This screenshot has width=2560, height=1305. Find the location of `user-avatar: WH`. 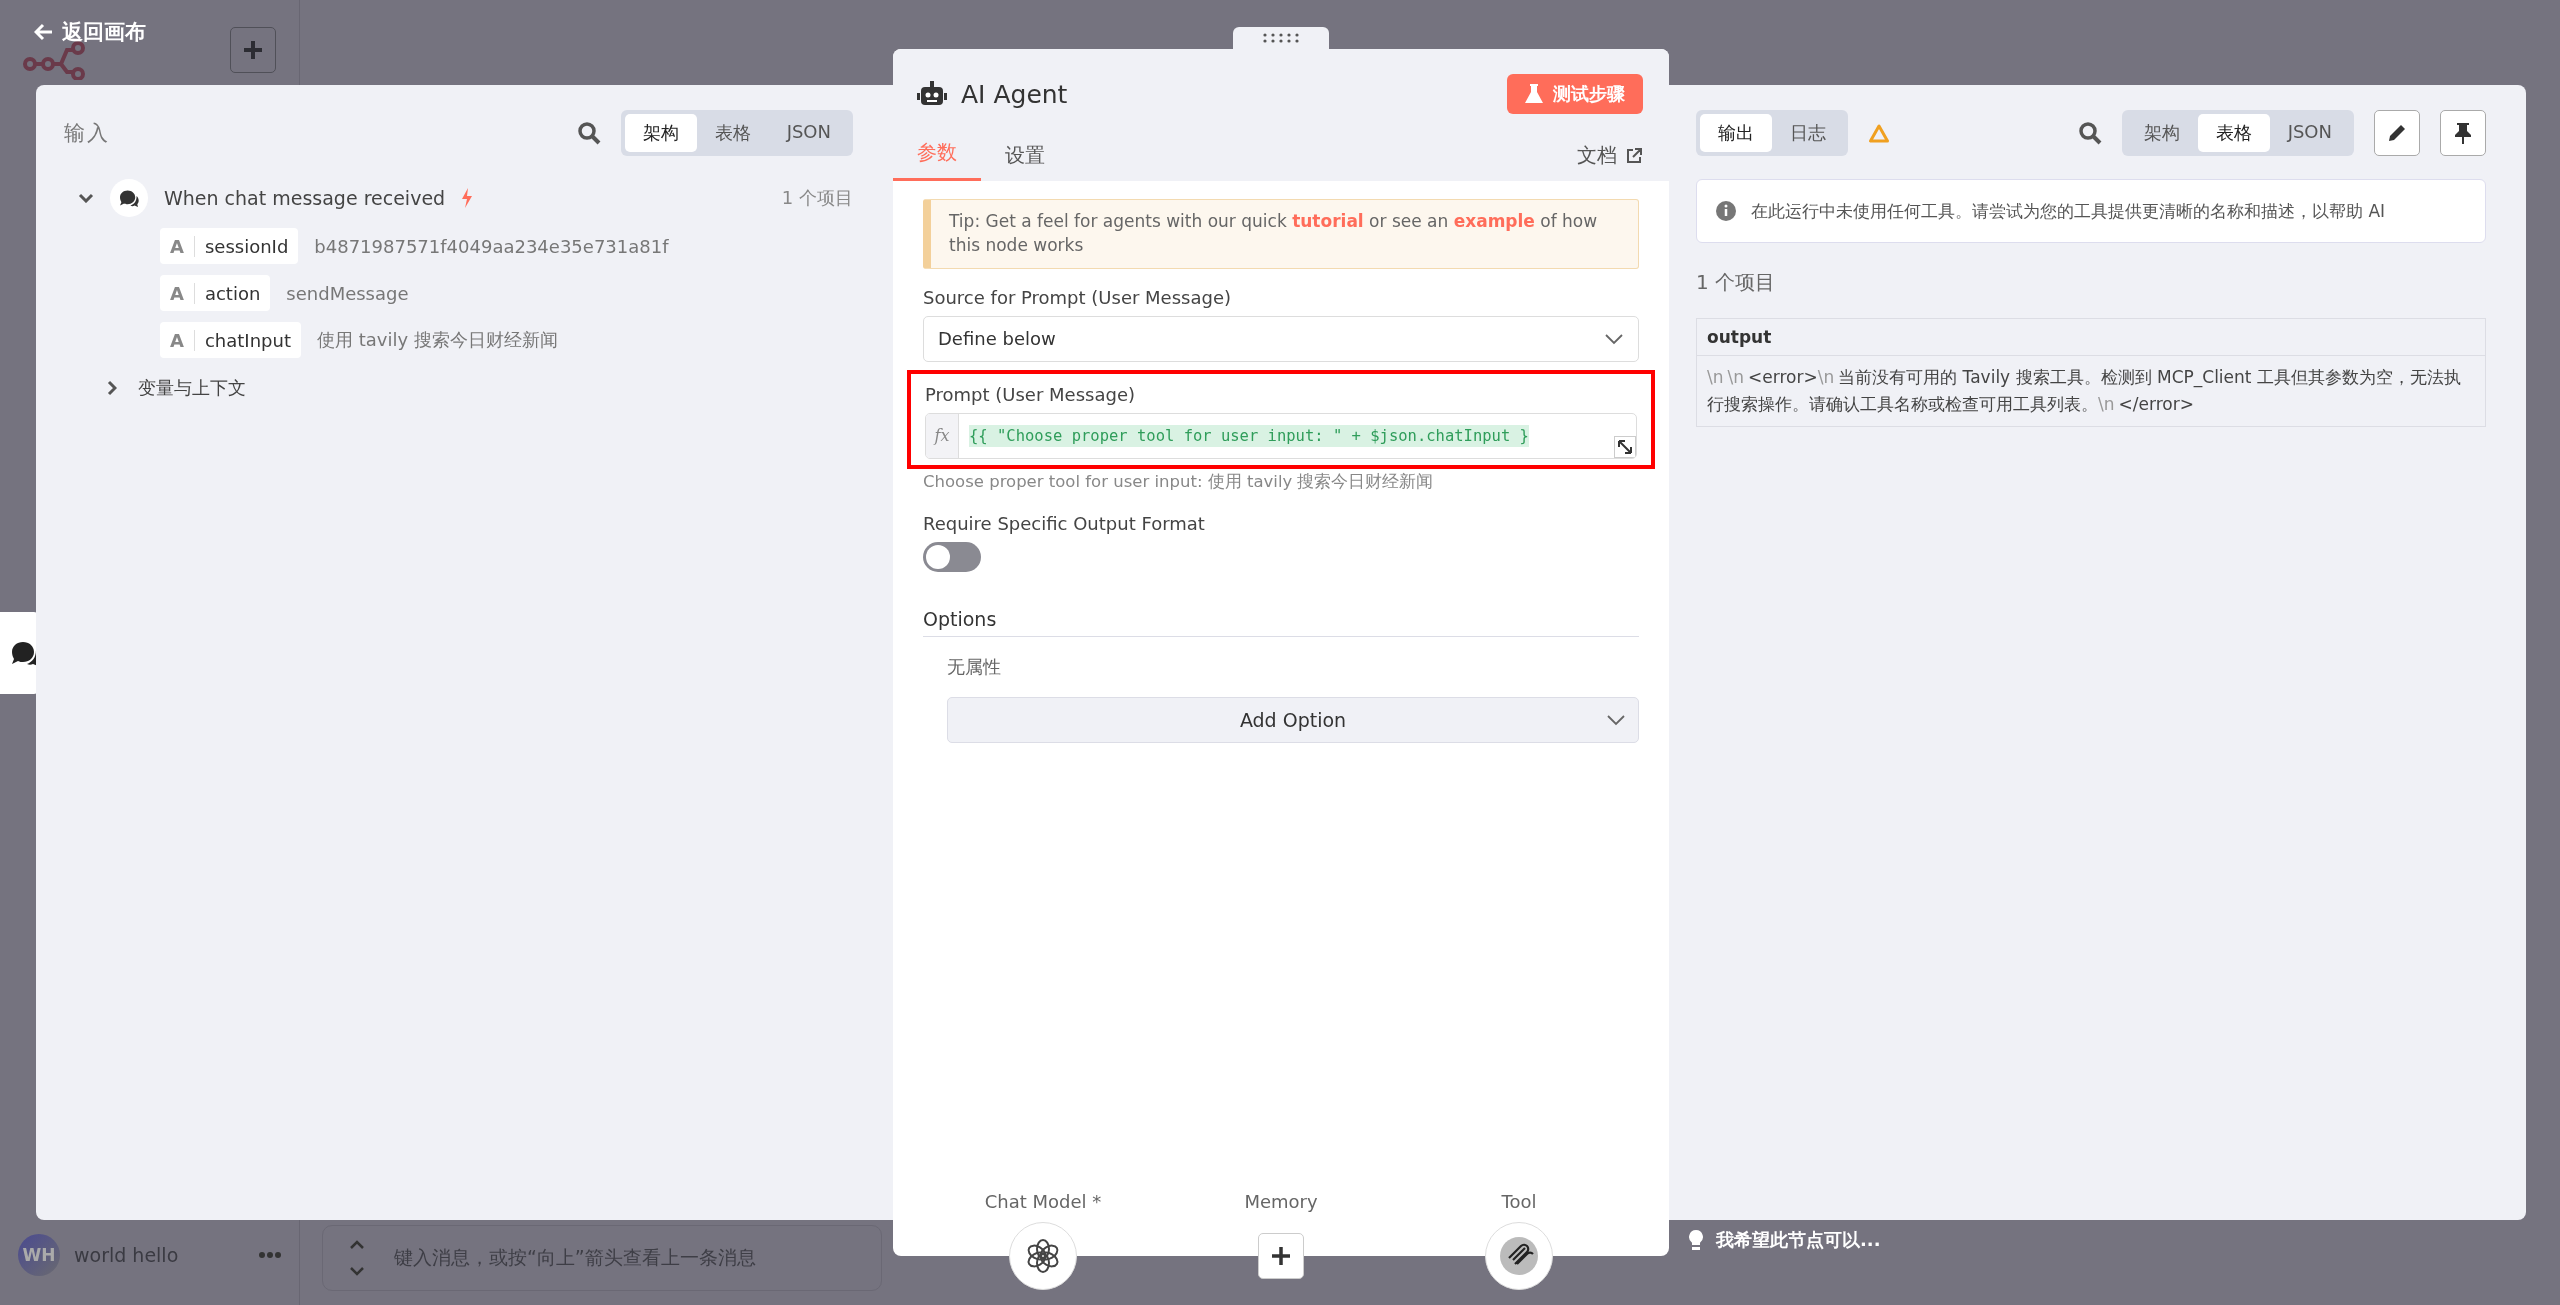

user-avatar: WH is located at coordinates (39, 1255).